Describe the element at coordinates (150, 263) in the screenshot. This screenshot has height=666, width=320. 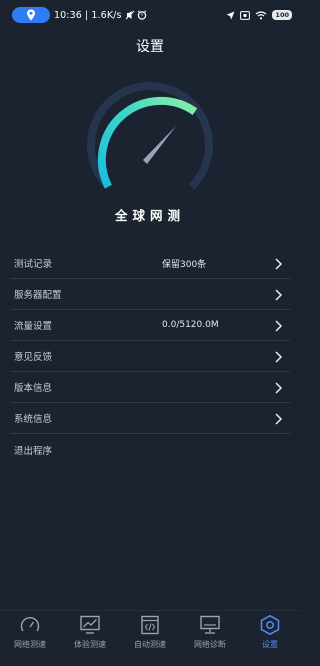
I see `menu-item-test-records: 测试记录 保留300条` at that location.